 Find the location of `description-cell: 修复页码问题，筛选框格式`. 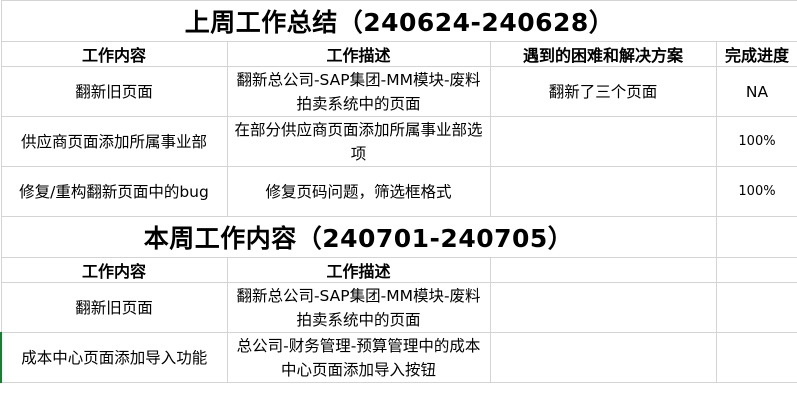

description-cell: 修复页码问题，筛选框格式 is located at coordinates (358, 191).